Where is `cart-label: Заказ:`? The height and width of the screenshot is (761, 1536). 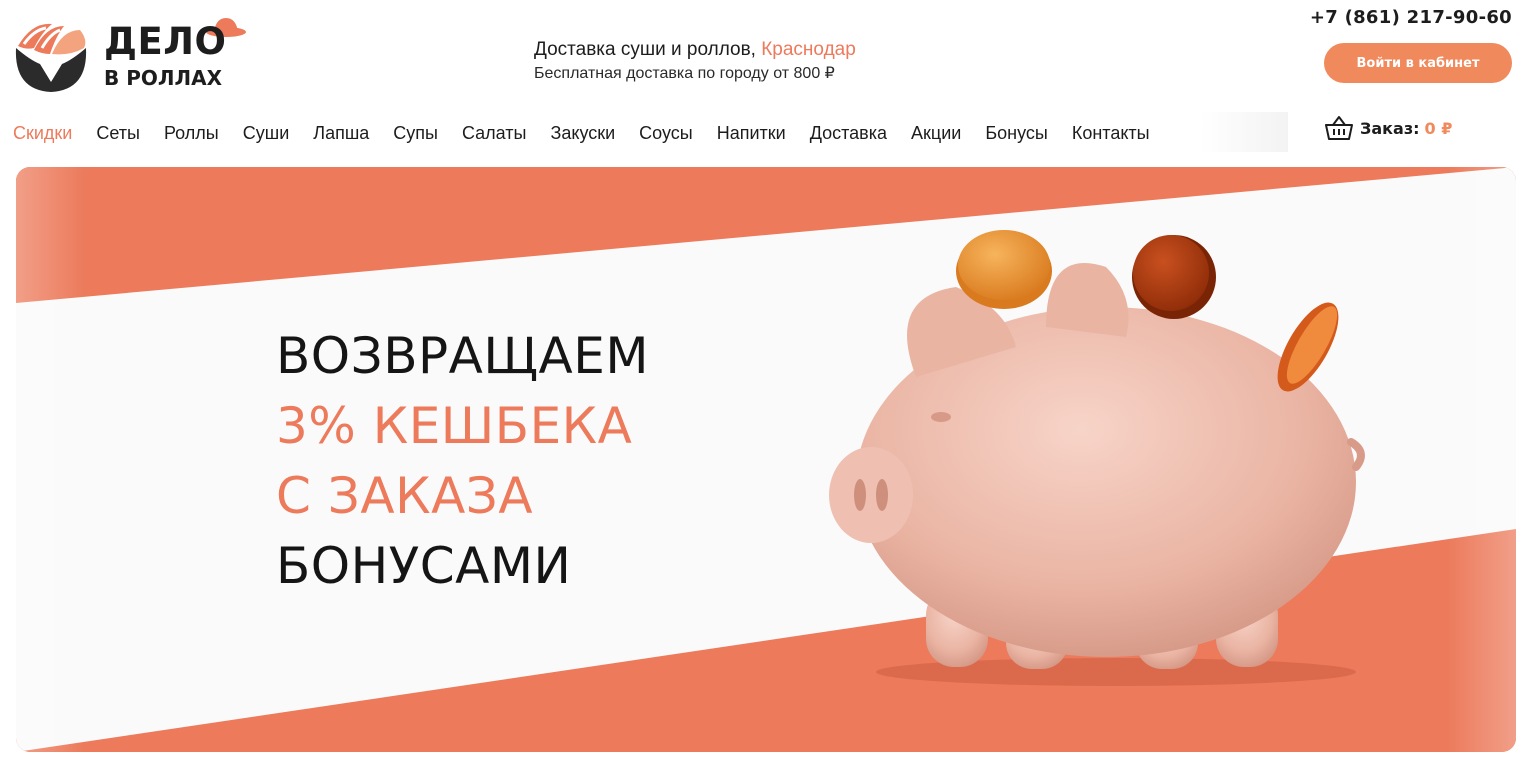 cart-label: Заказ: is located at coordinates (1390, 128).